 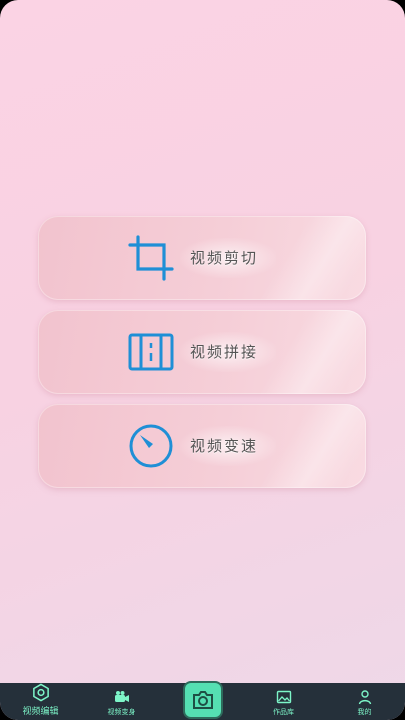 I want to click on tab-label: 我的, so click(x=364, y=712).